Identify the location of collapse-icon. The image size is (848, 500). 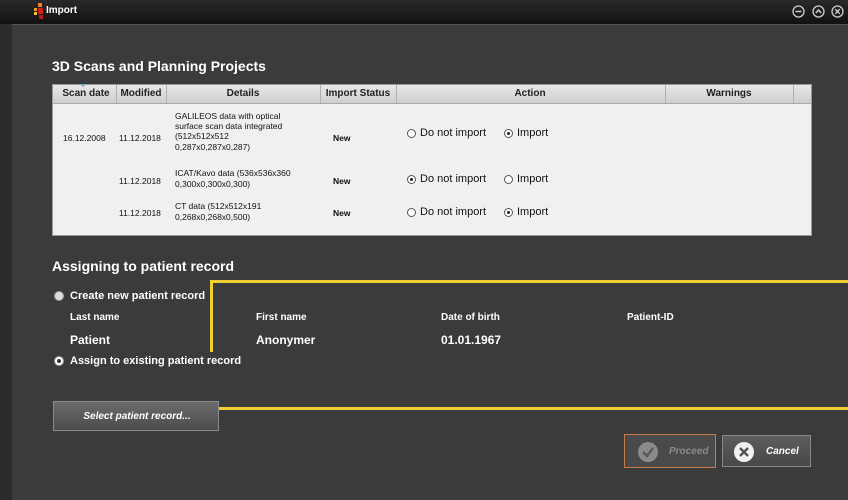
(818, 11).